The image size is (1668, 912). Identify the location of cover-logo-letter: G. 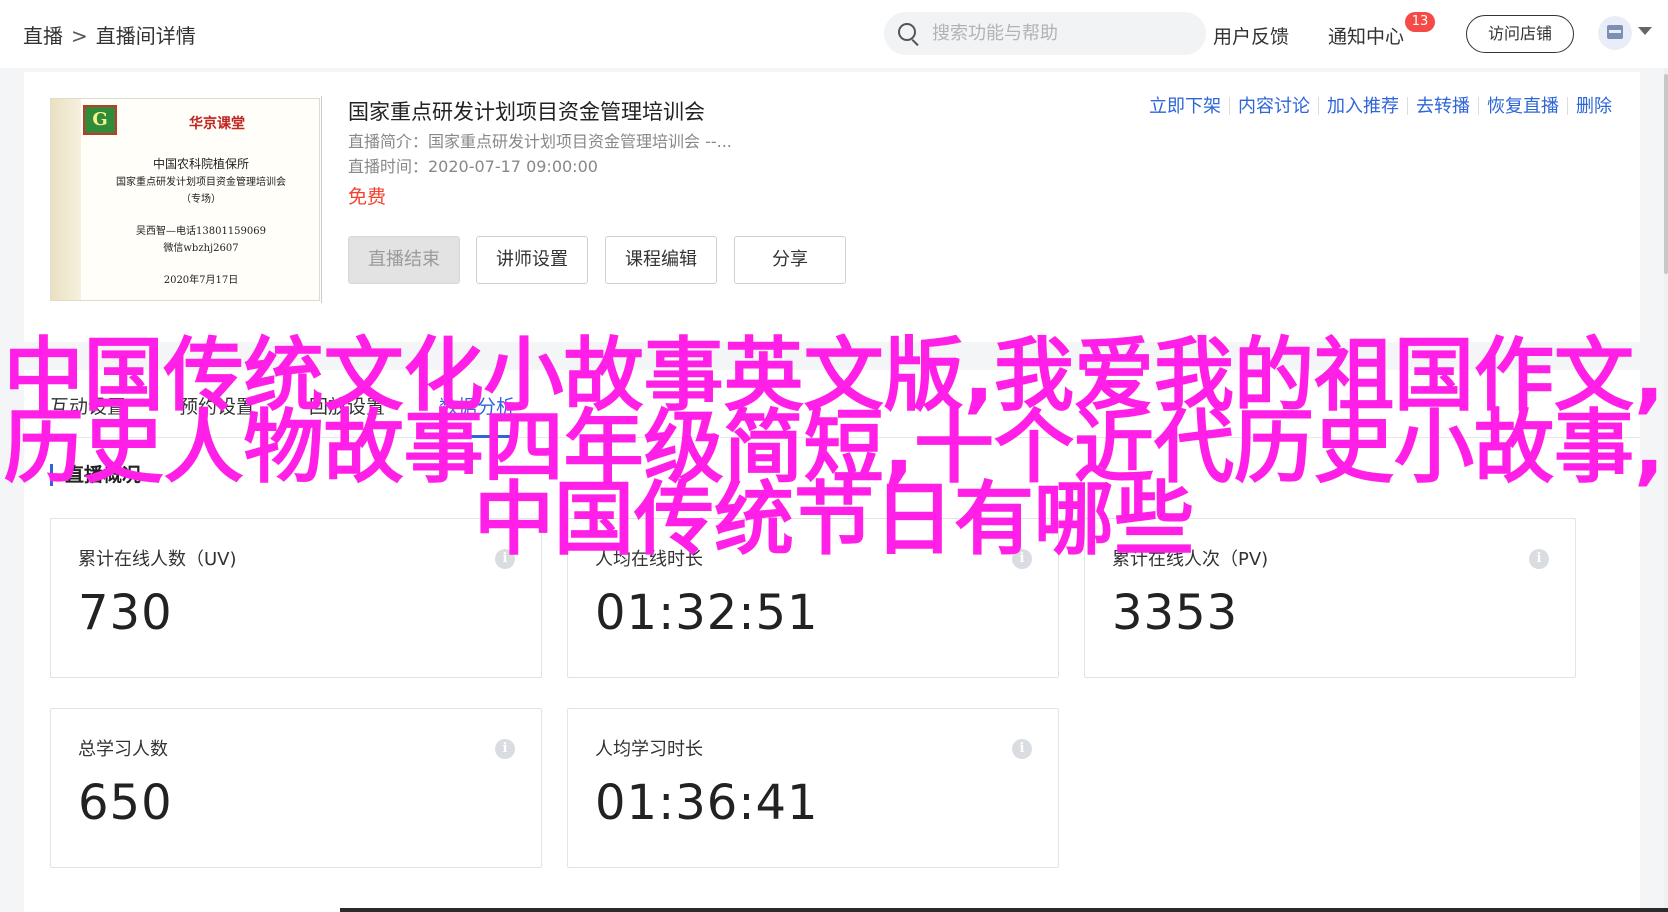
(100, 119).